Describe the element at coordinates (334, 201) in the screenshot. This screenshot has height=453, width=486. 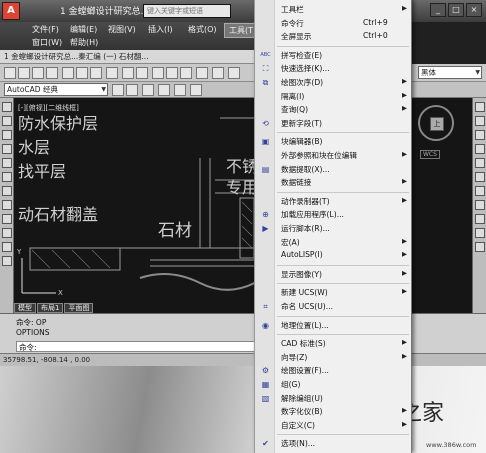
I see `menu-item: 动作录制器(T) ▶` at that location.